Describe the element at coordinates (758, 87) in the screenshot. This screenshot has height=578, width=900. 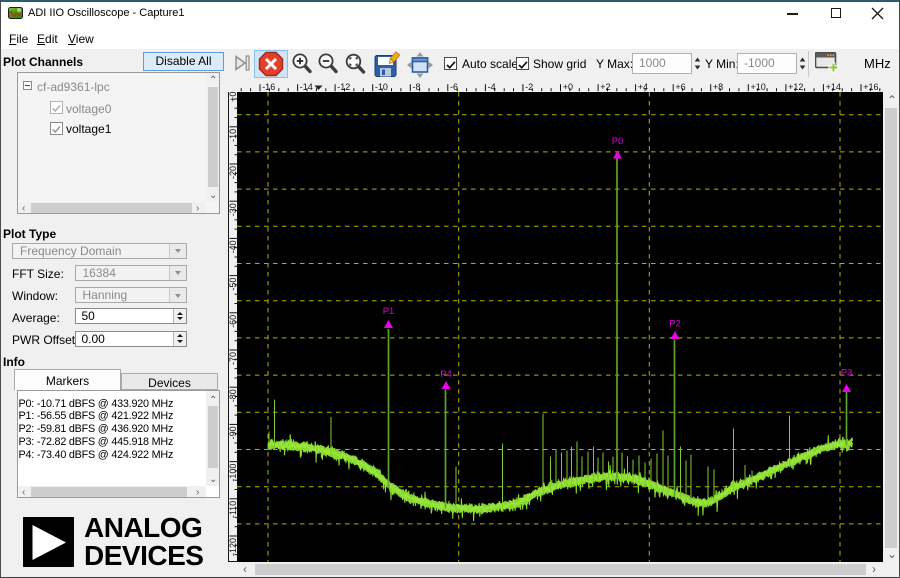
I see `svg-text: +10` at that location.